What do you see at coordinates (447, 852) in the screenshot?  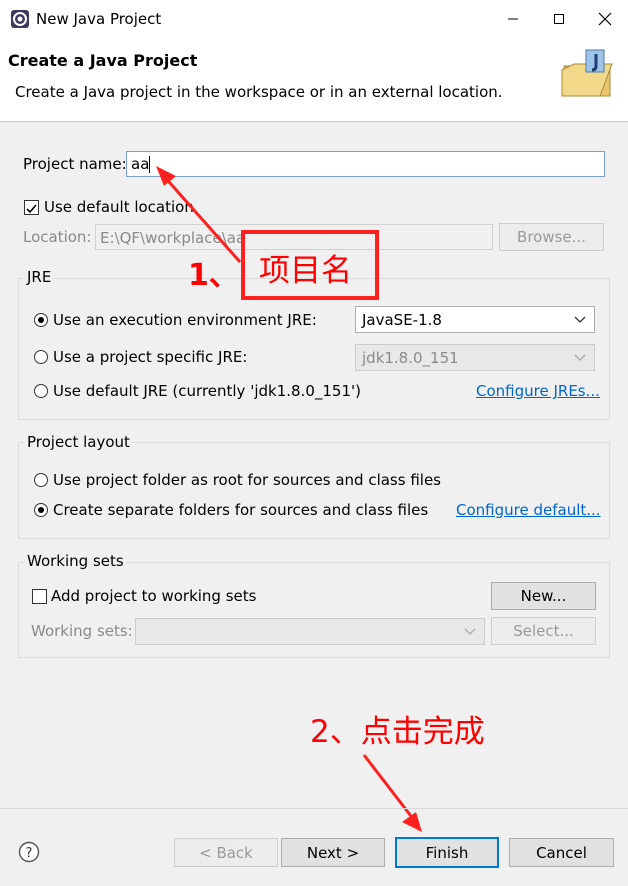 I see `finish-button: Finish` at bounding box center [447, 852].